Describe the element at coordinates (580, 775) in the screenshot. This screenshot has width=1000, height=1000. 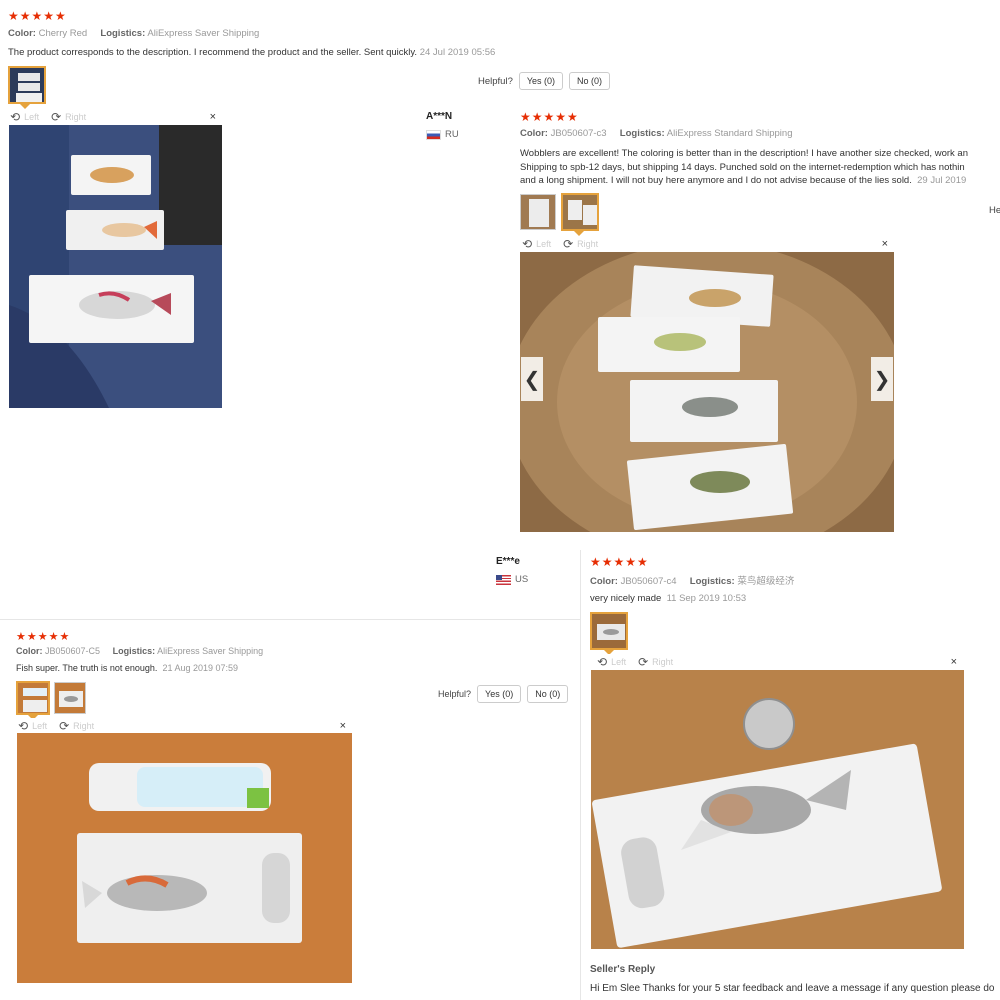
I see `column-divider` at that location.